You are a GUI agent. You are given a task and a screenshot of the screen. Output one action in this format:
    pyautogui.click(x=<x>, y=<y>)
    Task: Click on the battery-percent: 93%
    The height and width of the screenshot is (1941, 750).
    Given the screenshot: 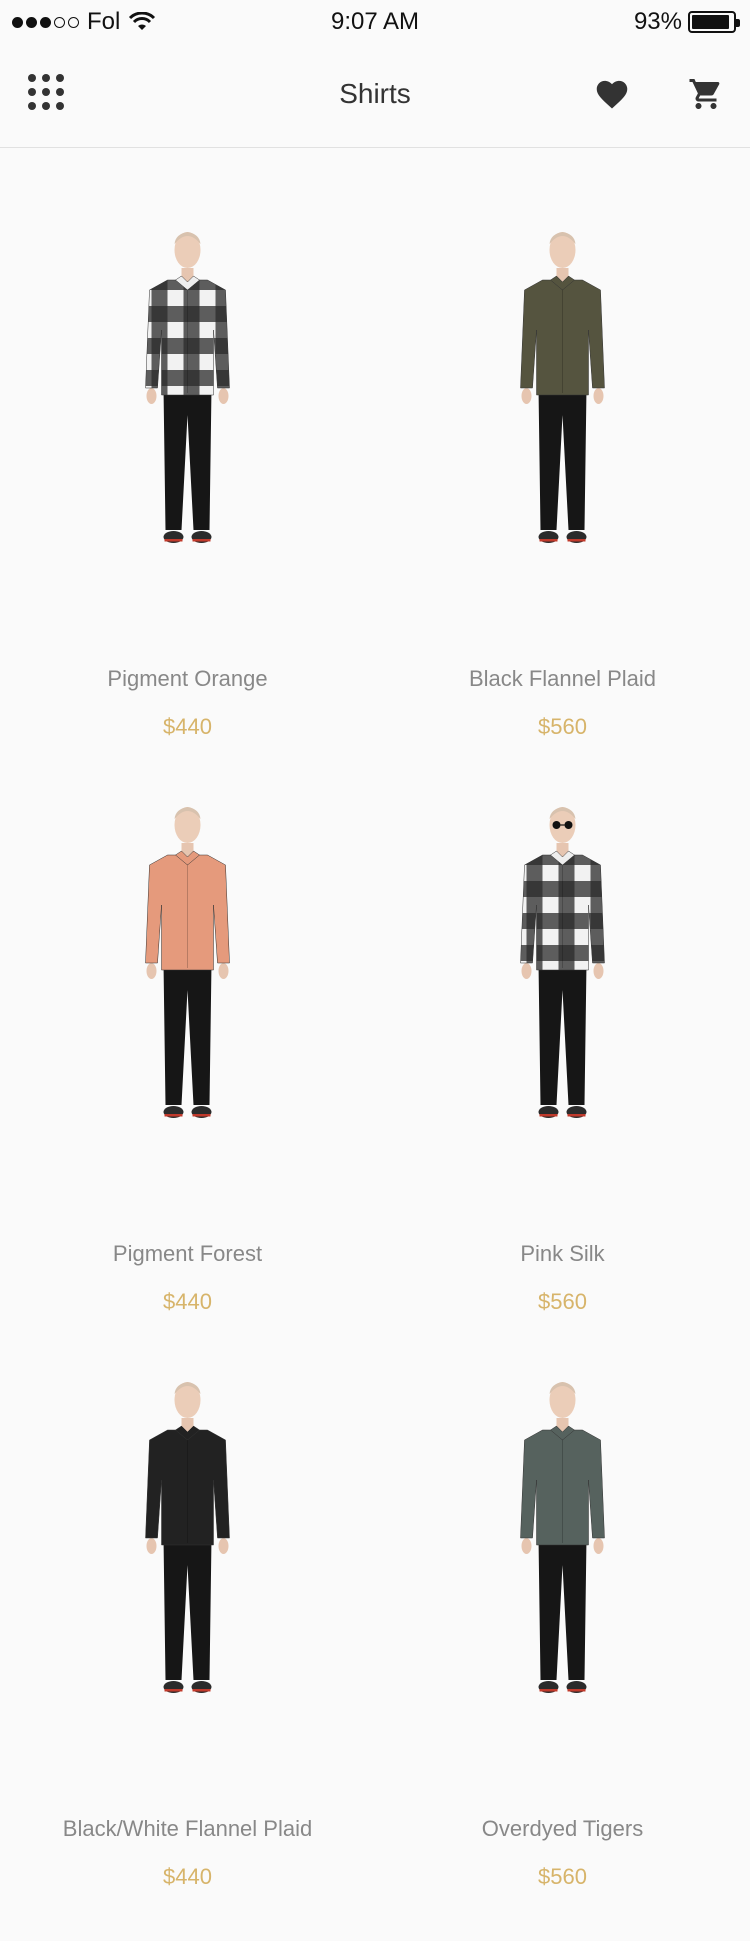 What is the action you would take?
    pyautogui.click(x=657, y=21)
    